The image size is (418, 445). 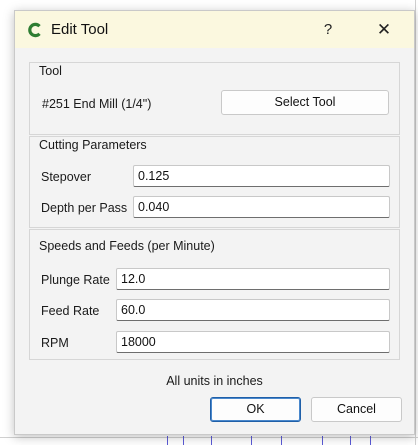 What do you see at coordinates (34, 30) in the screenshot?
I see `app-logo-icon` at bounding box center [34, 30].